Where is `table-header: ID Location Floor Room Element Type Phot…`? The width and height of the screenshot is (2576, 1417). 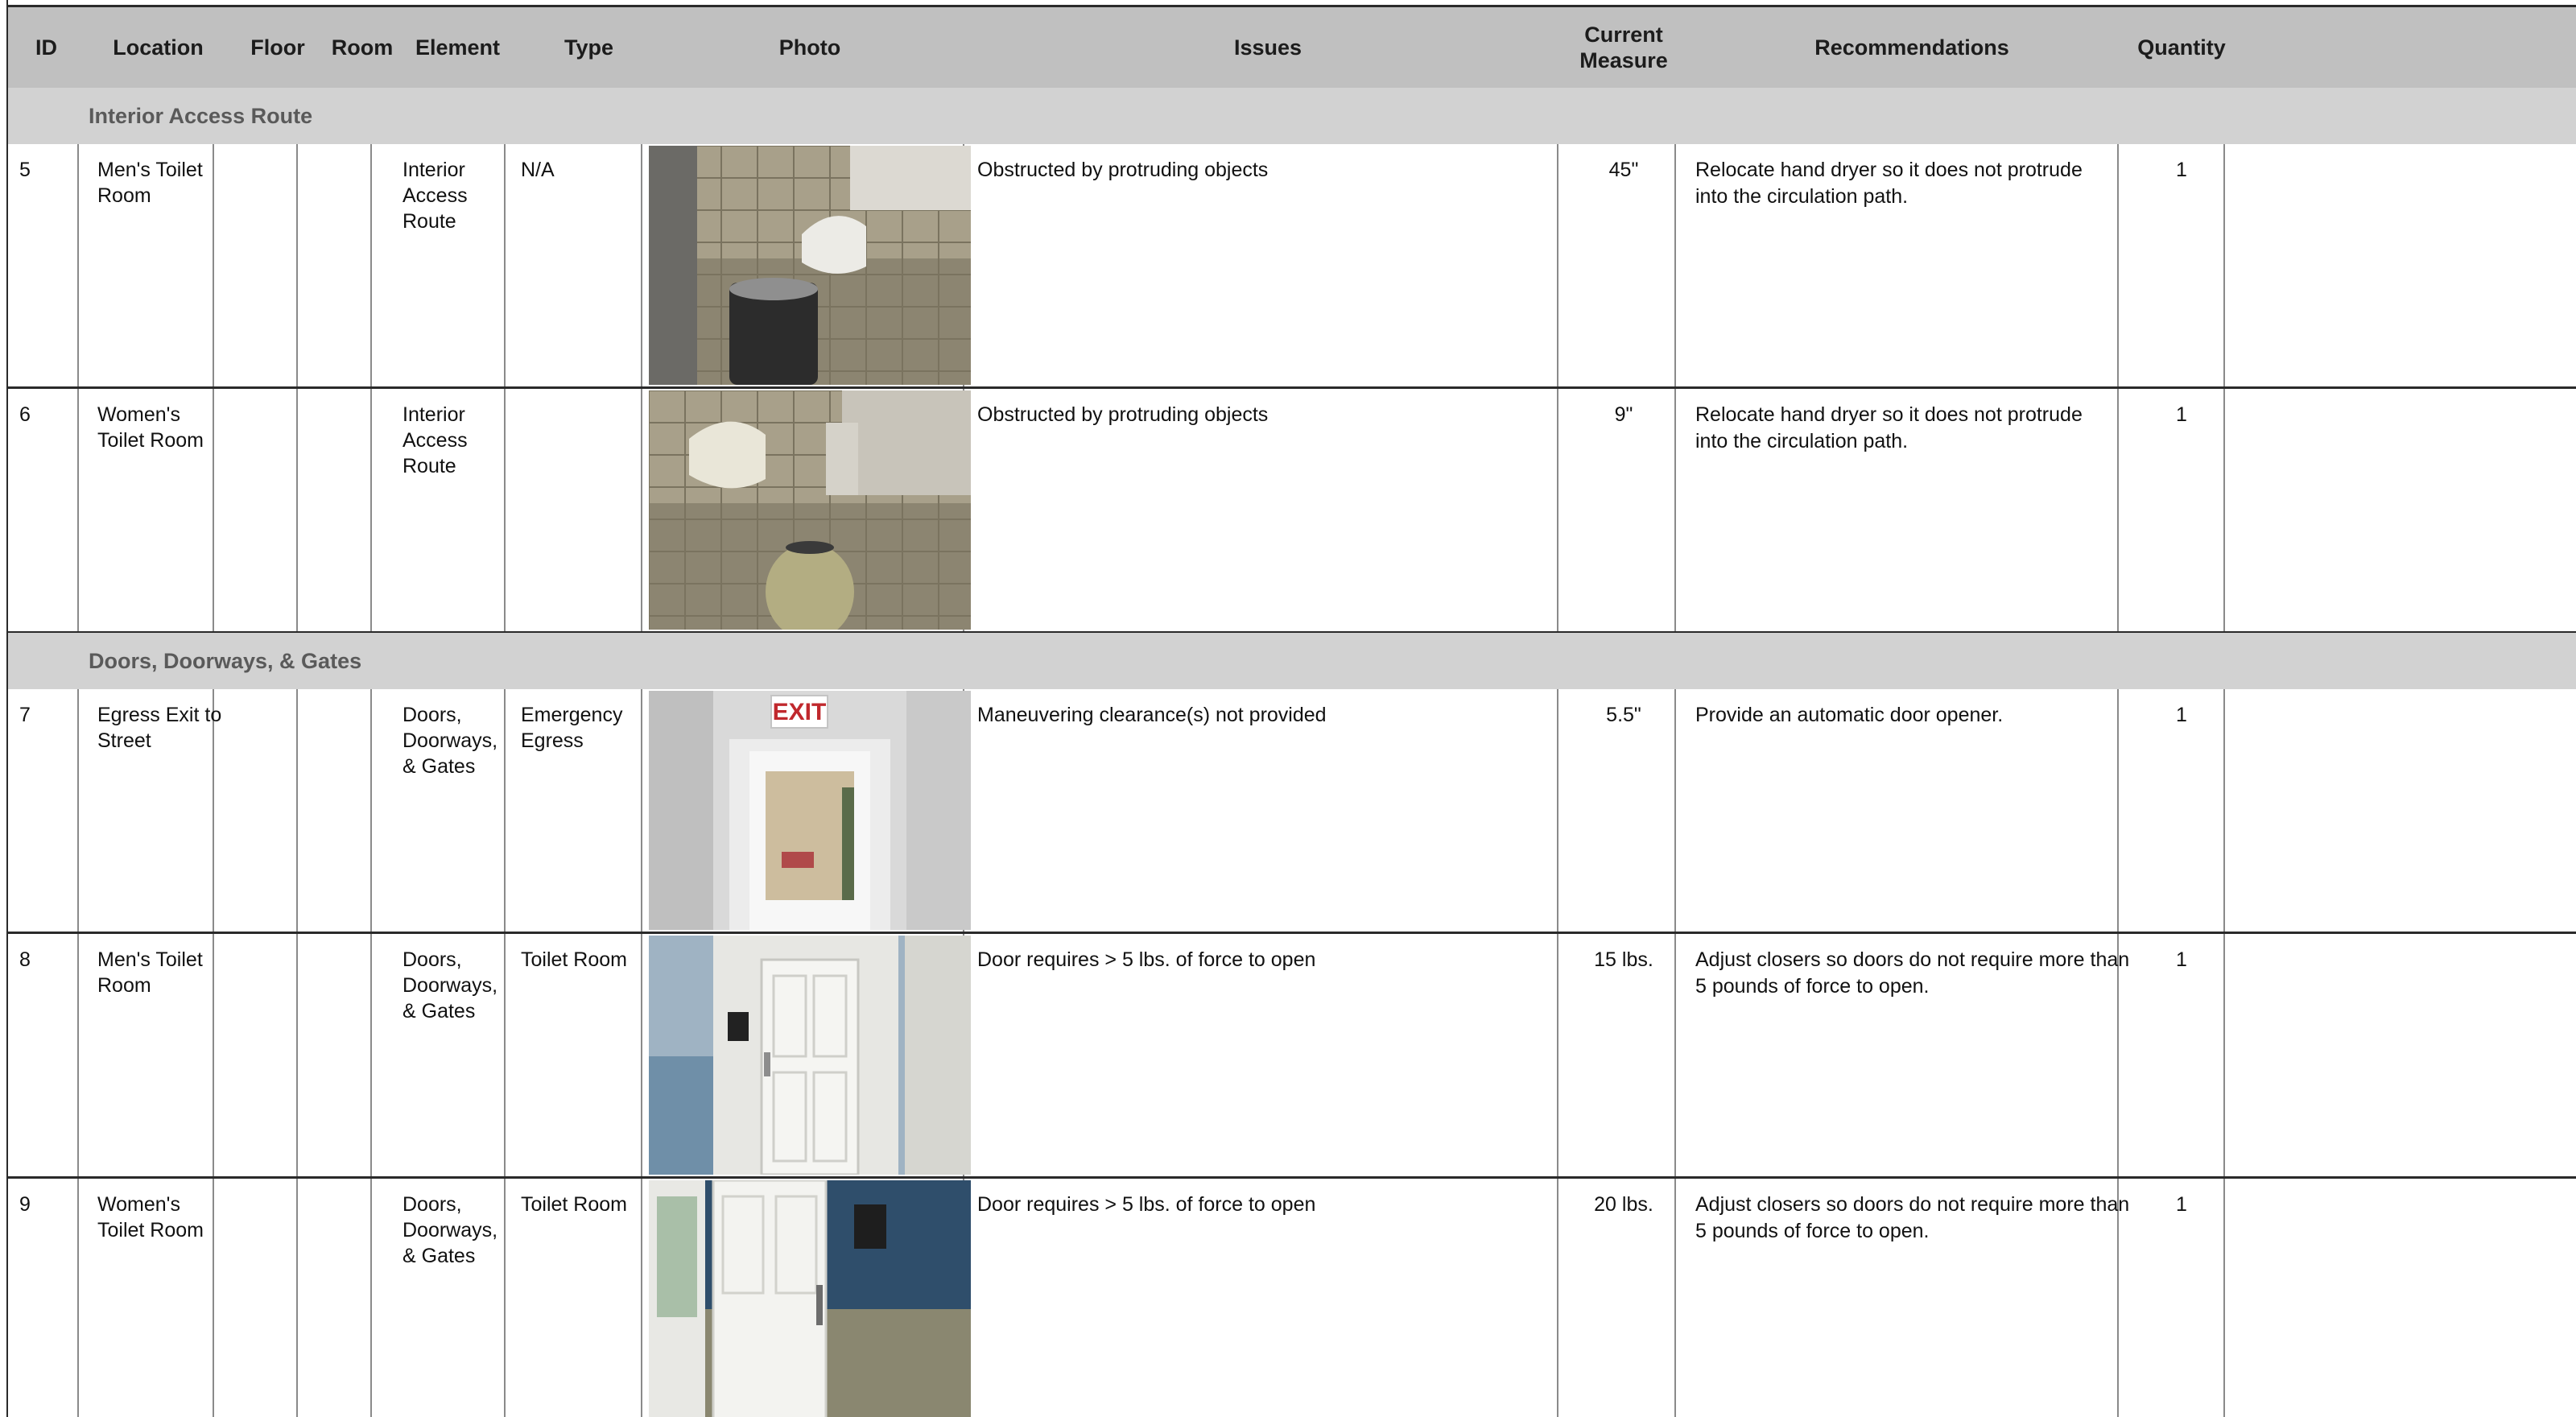 table-header: ID Location Floor Room Element Type Phot… is located at coordinates (1292, 47).